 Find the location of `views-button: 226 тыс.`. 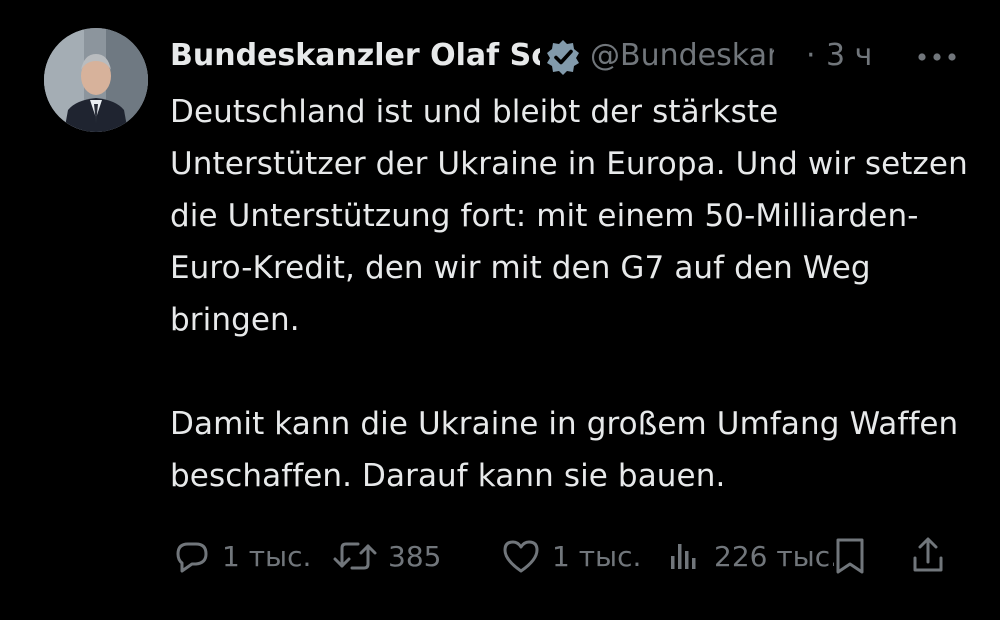

views-button: 226 тыс. is located at coordinates (749, 556).